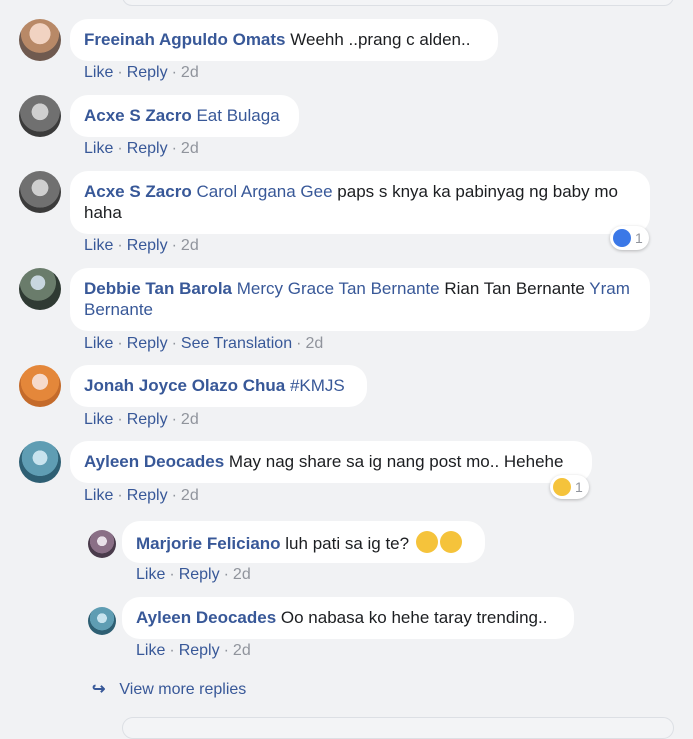  I want to click on see-translation-link: See Translation, so click(236, 343).